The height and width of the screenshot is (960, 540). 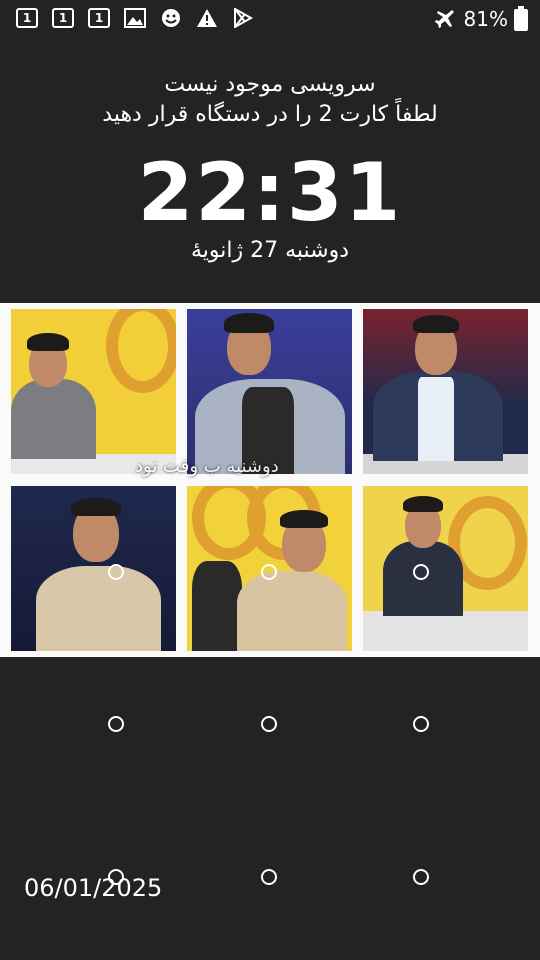 What do you see at coordinates (207, 18) in the screenshot?
I see `warning-icon` at bounding box center [207, 18].